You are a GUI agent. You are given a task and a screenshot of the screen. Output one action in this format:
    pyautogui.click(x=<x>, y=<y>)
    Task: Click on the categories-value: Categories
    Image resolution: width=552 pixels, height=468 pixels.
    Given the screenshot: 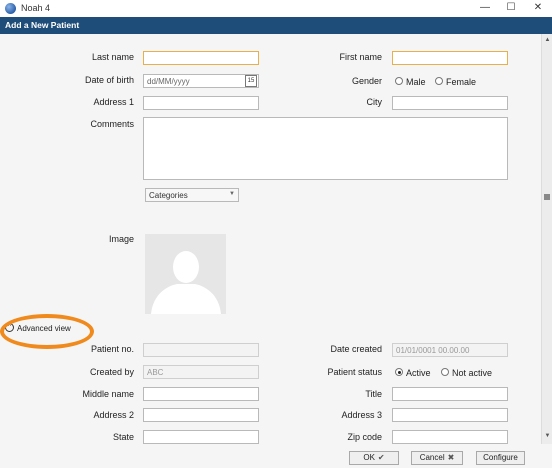 What is the action you would take?
    pyautogui.click(x=168, y=195)
    